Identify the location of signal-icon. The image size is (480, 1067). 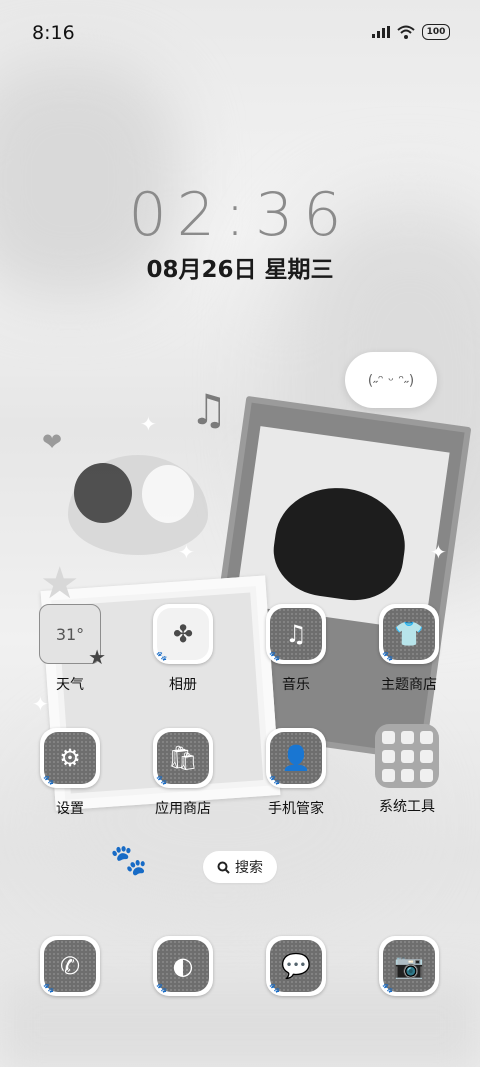
(381, 32).